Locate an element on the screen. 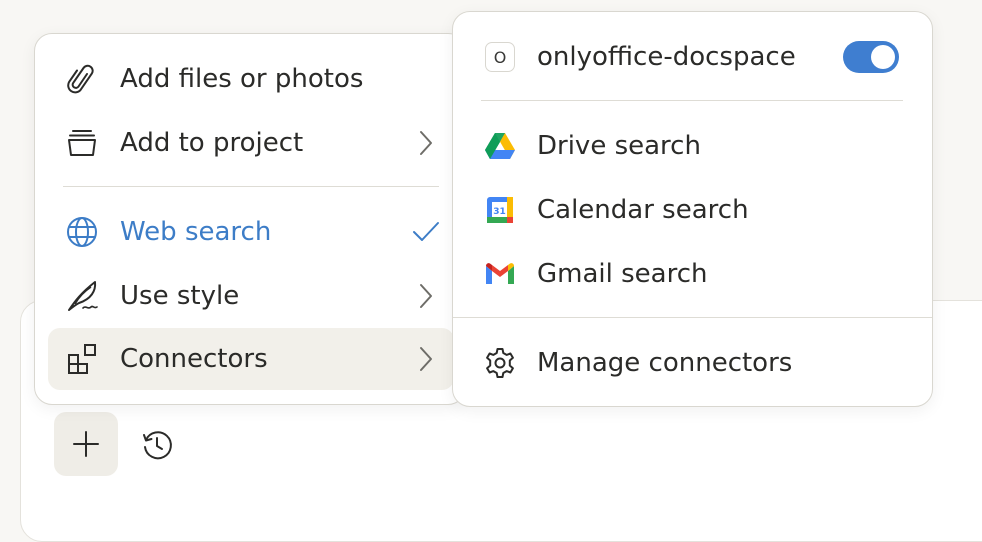  menu-divider is located at coordinates (251, 186).